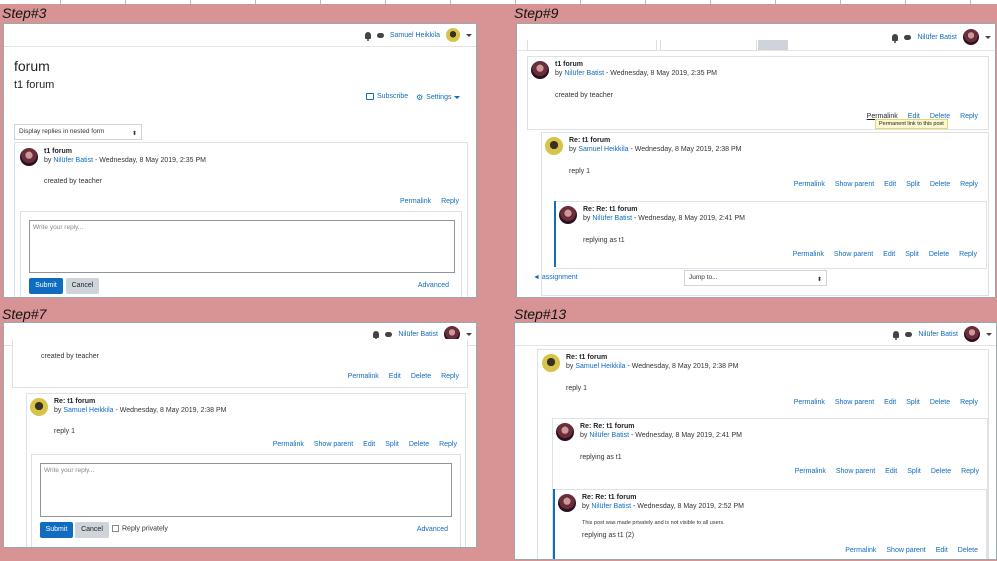  Describe the element at coordinates (773, 45) in the screenshot. I see `go-button-partial` at that location.